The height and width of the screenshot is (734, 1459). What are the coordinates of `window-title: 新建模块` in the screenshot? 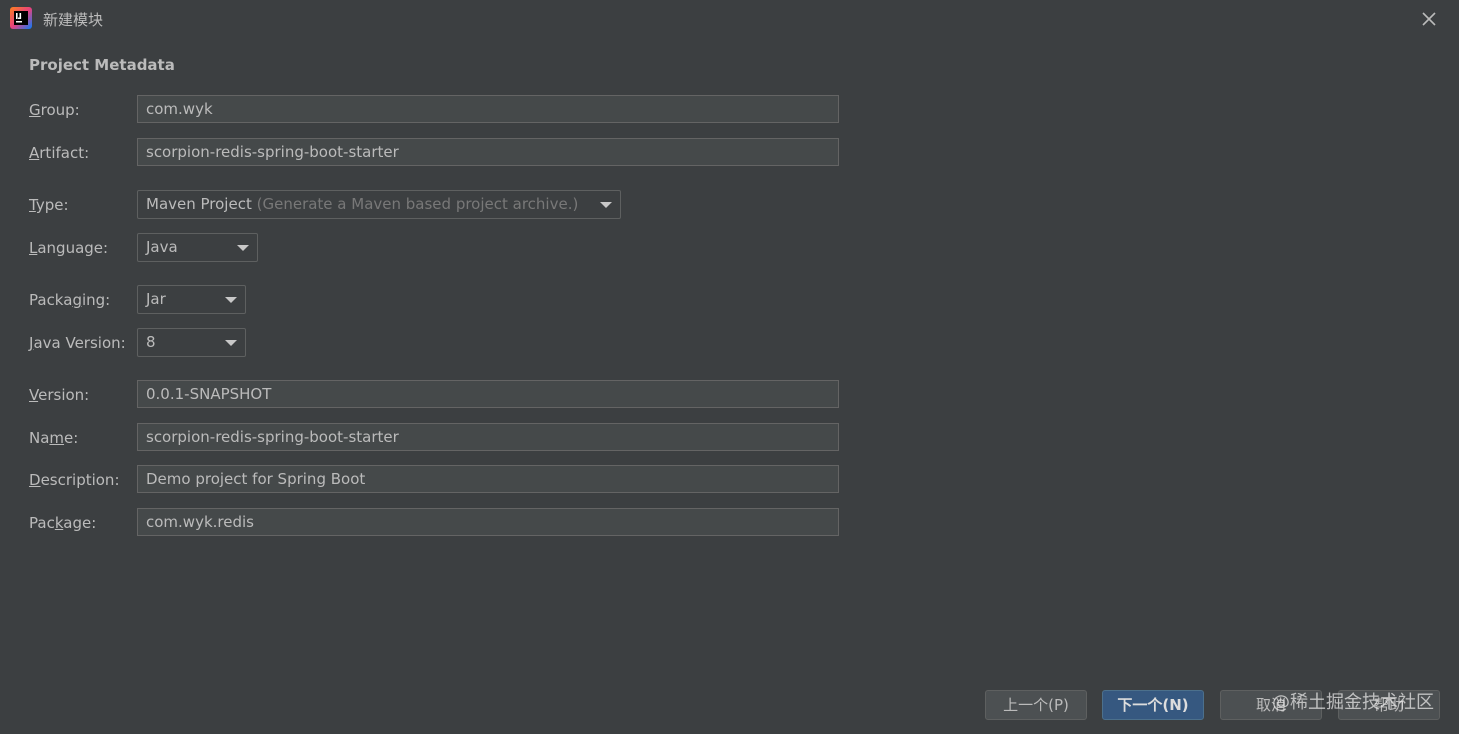 It's located at (73, 20).